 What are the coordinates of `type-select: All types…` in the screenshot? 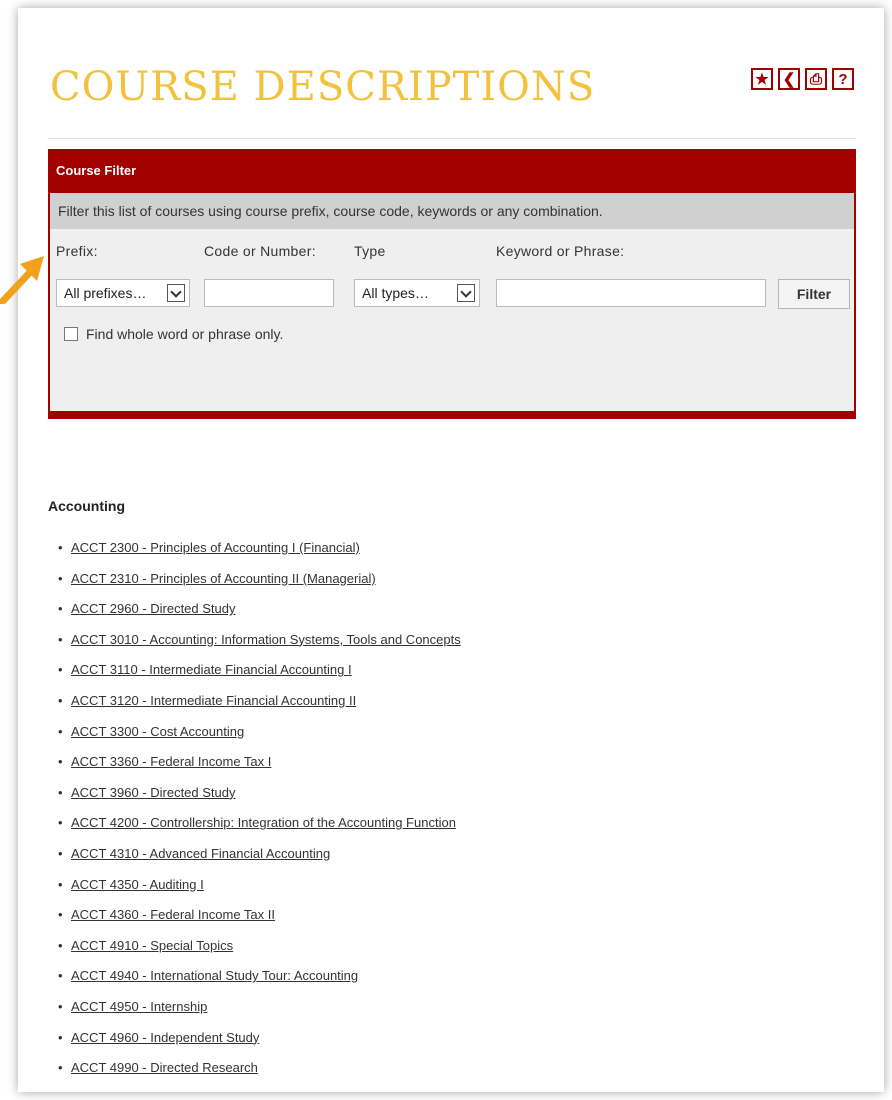 It's located at (417, 293).